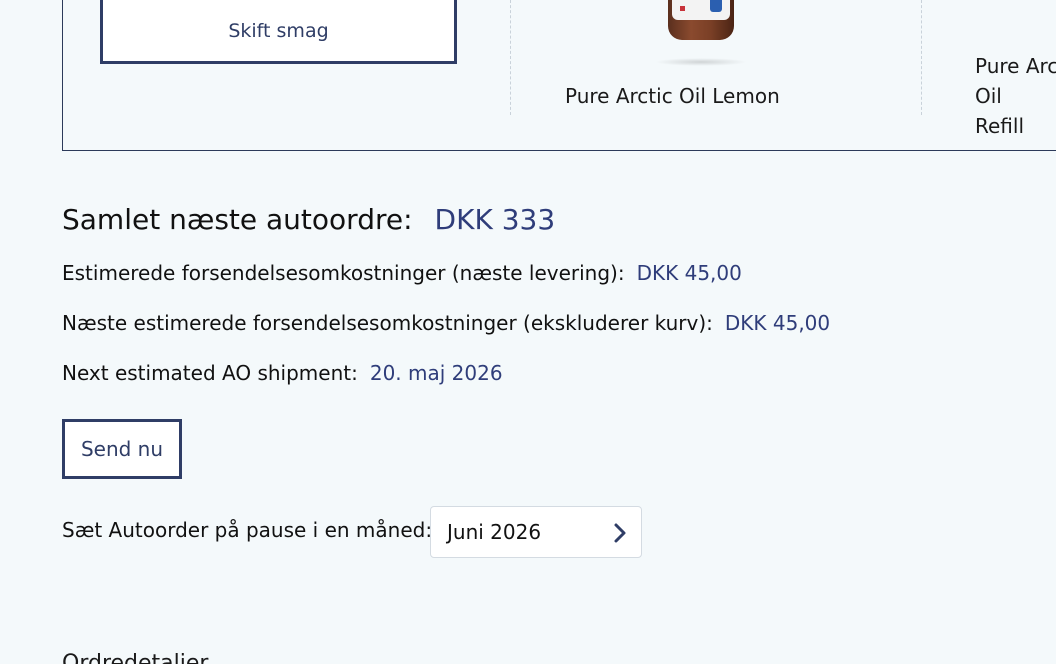  What do you see at coordinates (682, 8) in the screenshot?
I see `label-red-mark` at bounding box center [682, 8].